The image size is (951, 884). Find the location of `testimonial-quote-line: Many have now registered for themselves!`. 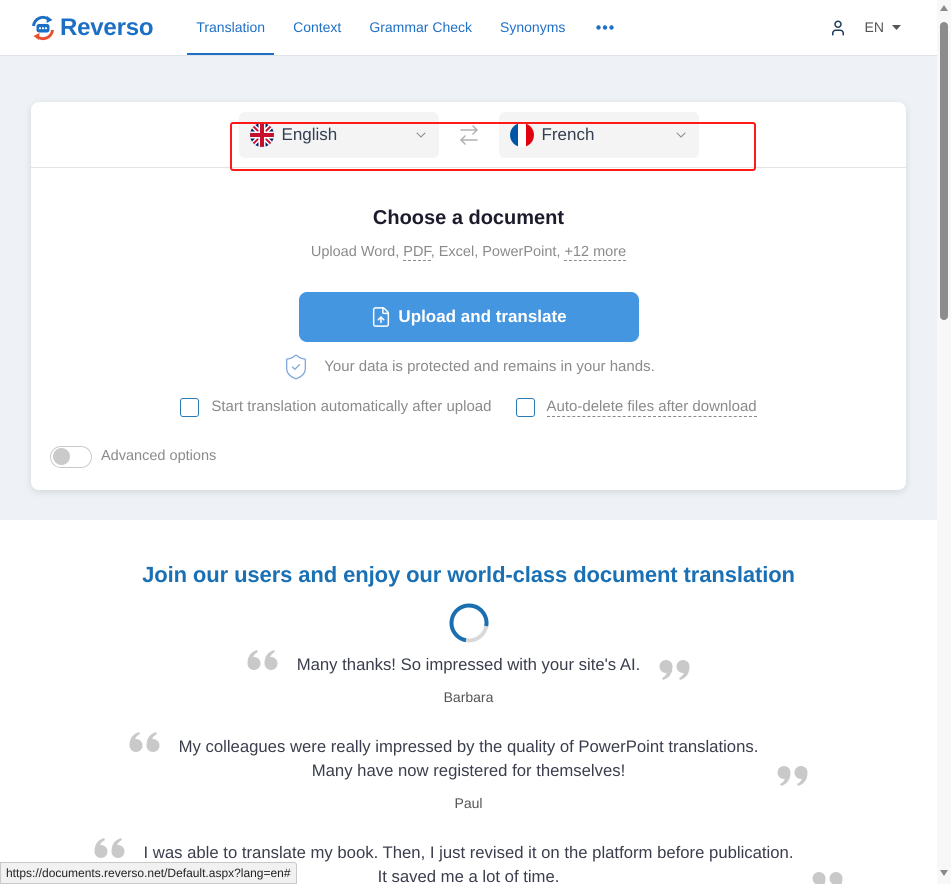

testimonial-quote-line: Many have now registered for themselves! is located at coordinates (469, 771).